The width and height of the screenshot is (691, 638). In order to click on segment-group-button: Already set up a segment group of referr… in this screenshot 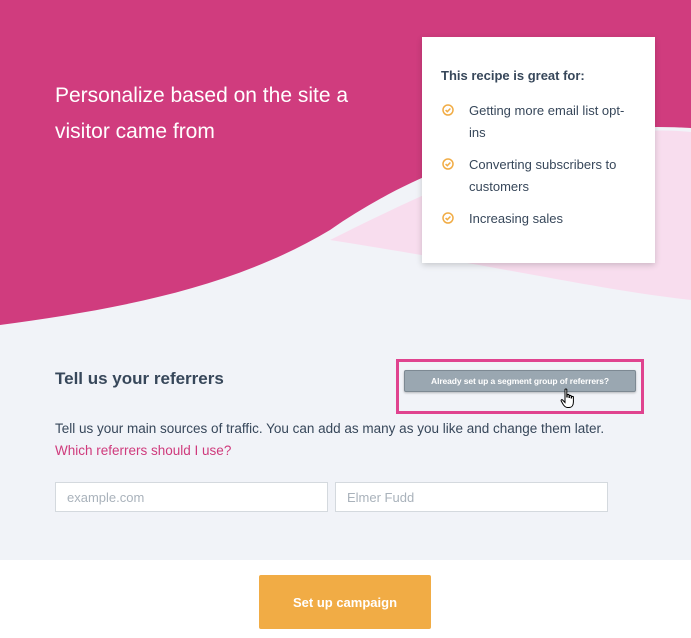, I will do `click(520, 381)`.